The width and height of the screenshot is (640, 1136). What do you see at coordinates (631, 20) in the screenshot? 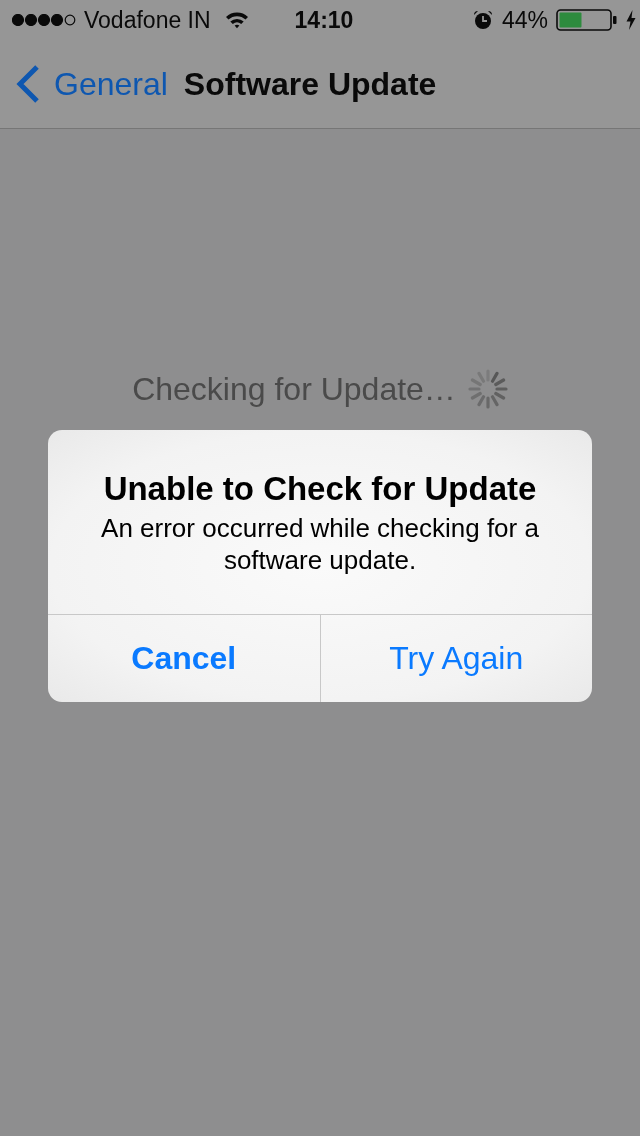
I see `charging-bolt-icon` at bounding box center [631, 20].